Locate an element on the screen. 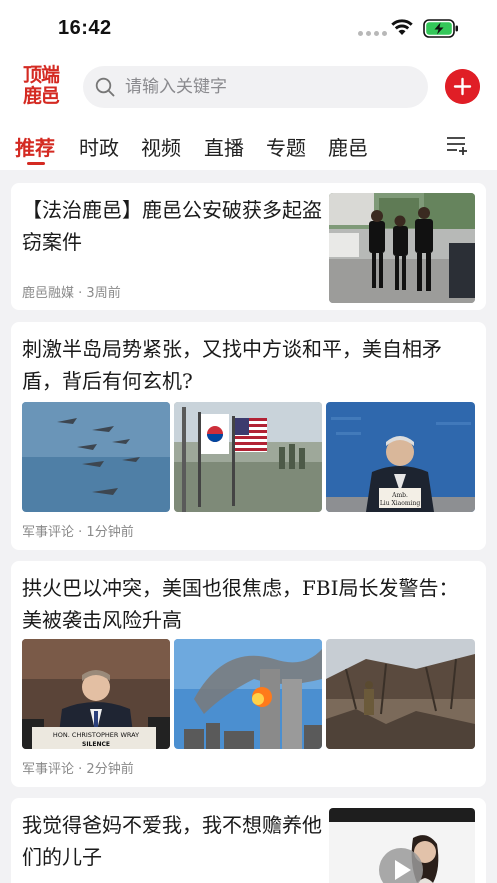 Image resolution: width=497 pixels, height=883 pixels. search-bar is located at coordinates (255, 87).